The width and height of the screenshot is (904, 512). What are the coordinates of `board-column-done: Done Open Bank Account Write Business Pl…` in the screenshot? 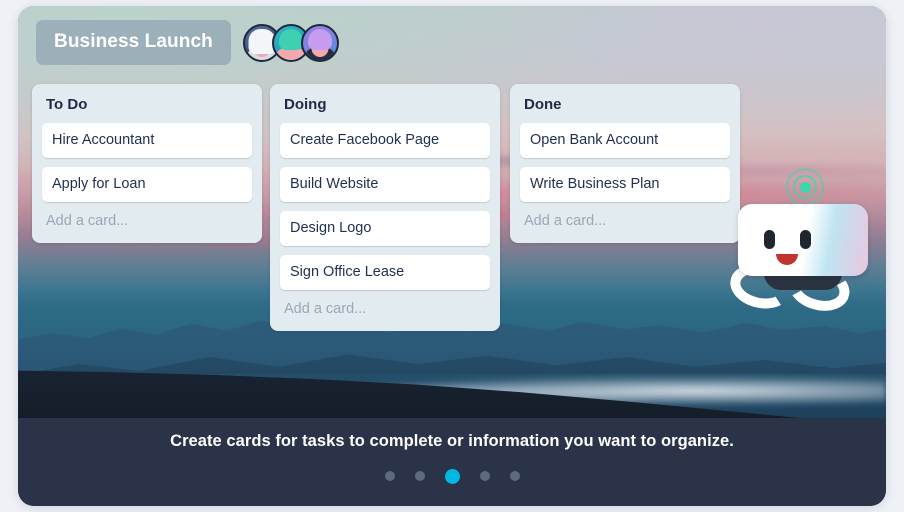 It's located at (625, 163).